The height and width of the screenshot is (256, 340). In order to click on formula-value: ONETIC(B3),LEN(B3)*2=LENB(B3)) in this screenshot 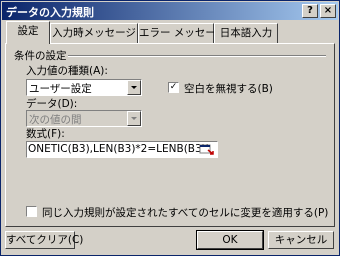, I will do `click(119, 149)`.